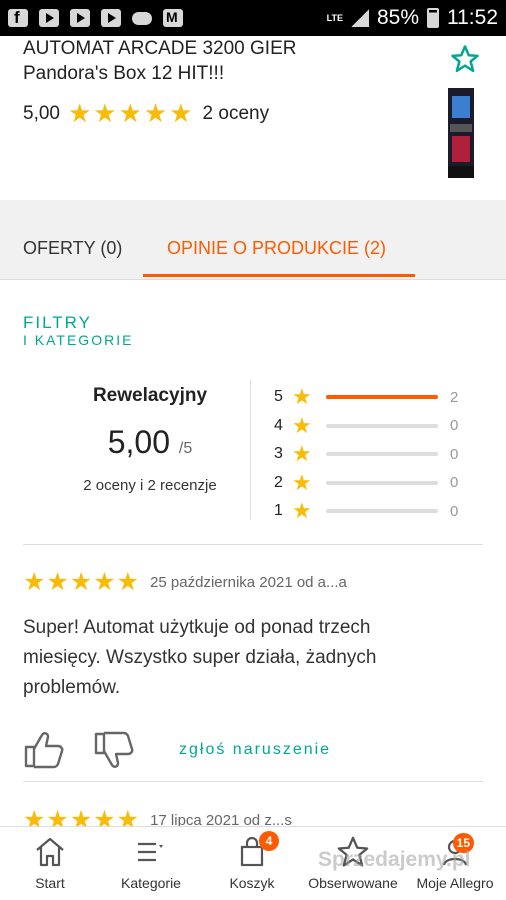  What do you see at coordinates (150, 485) in the screenshot?
I see `rating-counts: 2 oceny i 2 recenzje` at bounding box center [150, 485].